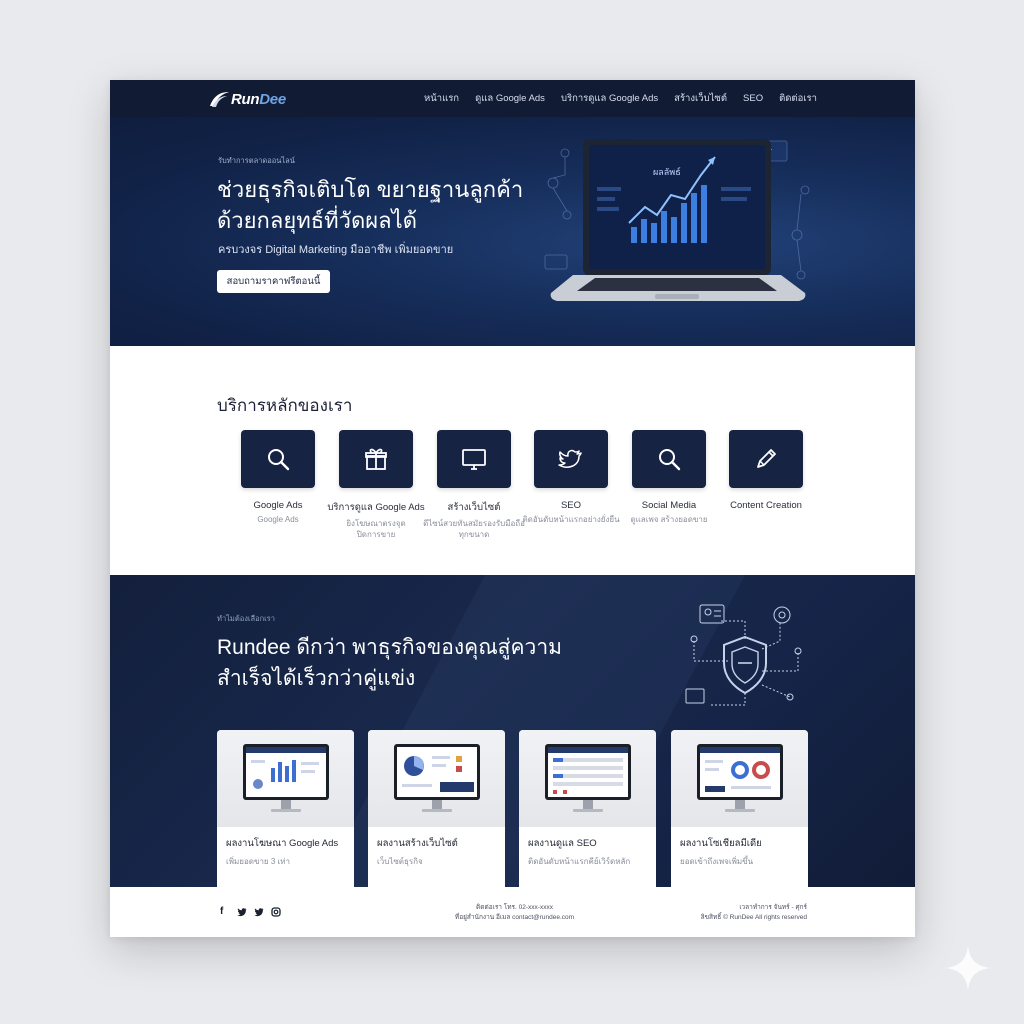  I want to click on service-desc: ติดอันดับหน้าแรกอย่างยั่งยืน, so click(571, 519).